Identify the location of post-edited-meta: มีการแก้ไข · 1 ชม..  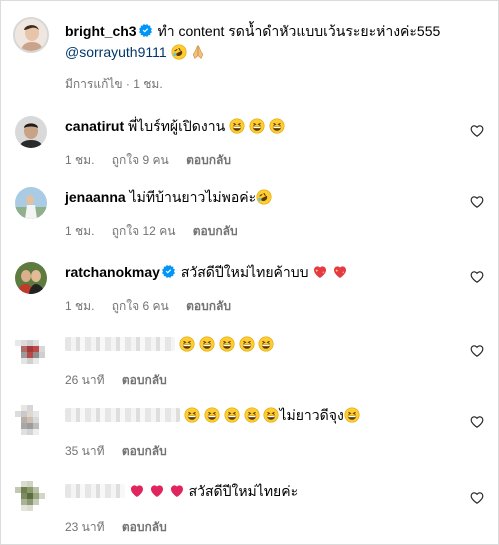
(114, 84).